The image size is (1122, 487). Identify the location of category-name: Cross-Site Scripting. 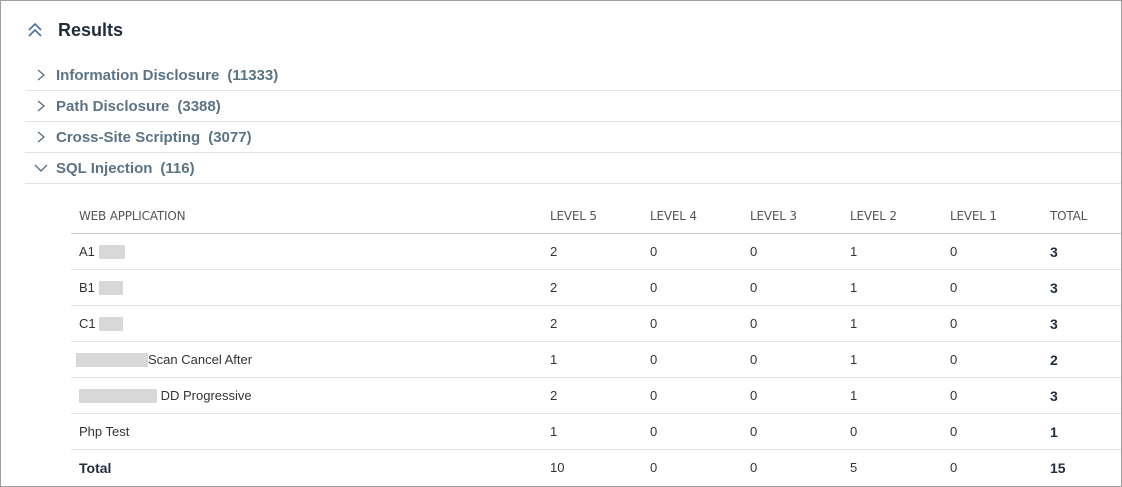
(128, 137).